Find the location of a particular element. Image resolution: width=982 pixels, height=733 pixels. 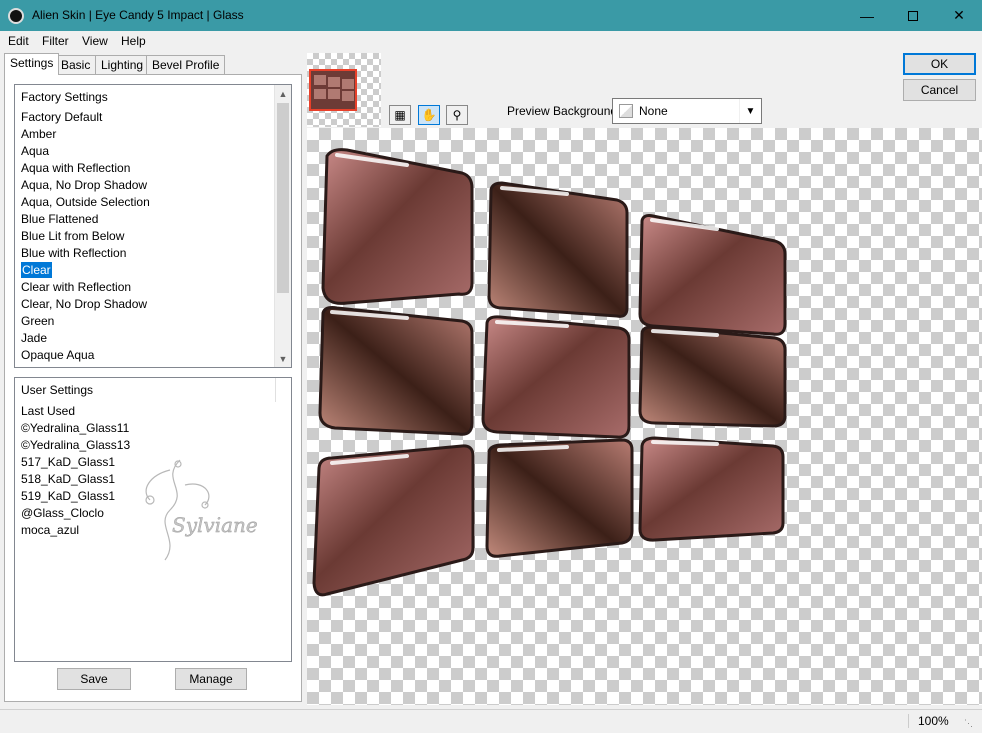

zoom-tool-icon: ⚲ is located at coordinates (457, 115).